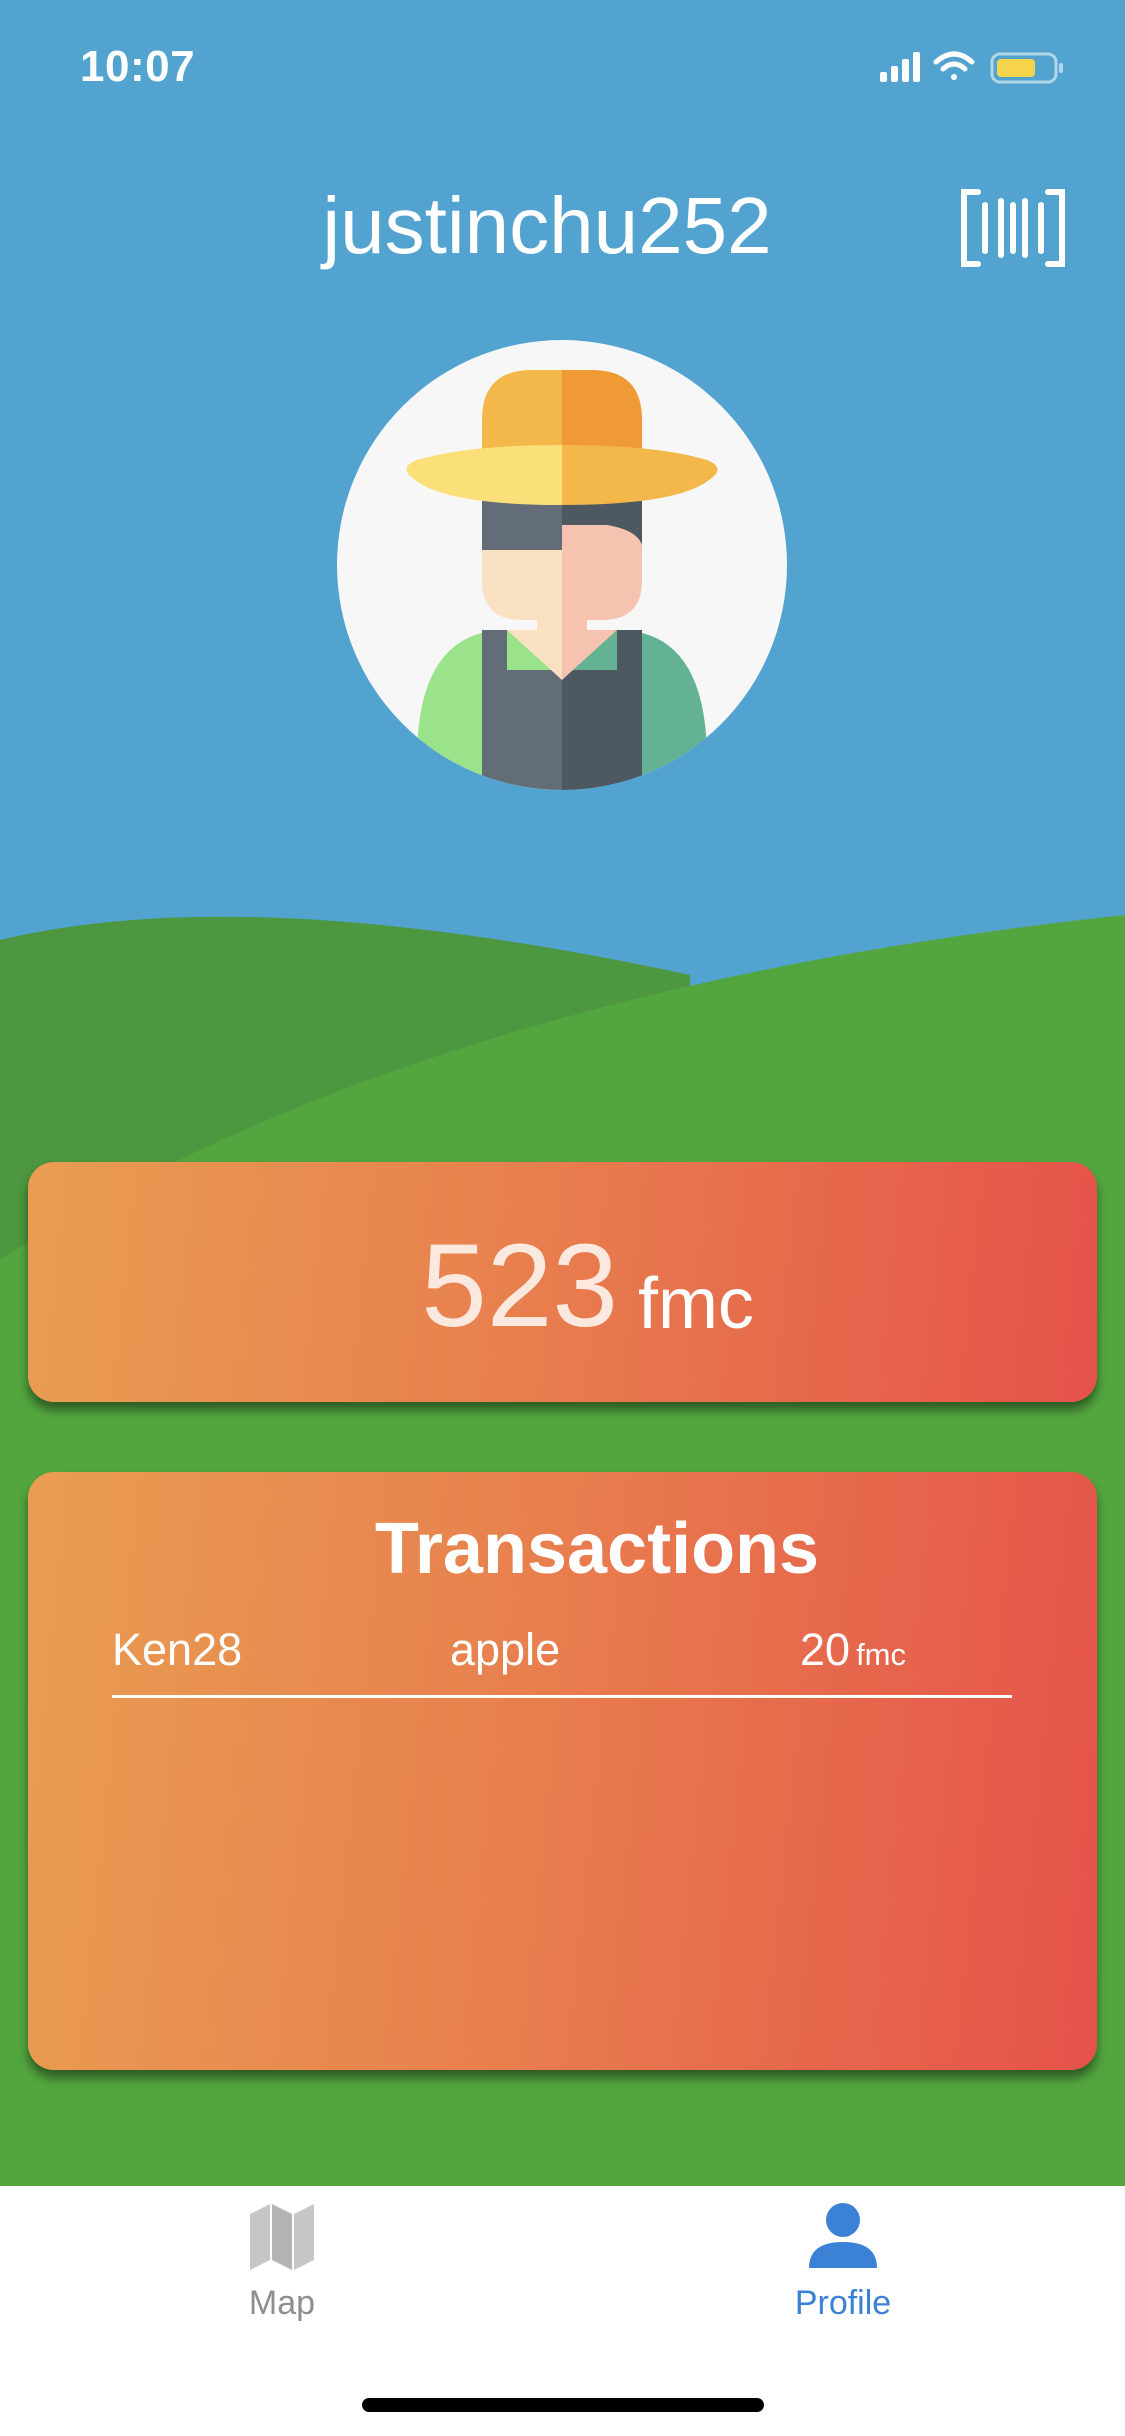 This screenshot has width=1125, height=2436. I want to click on balance-card: 523 fmc, so click(562, 1282).